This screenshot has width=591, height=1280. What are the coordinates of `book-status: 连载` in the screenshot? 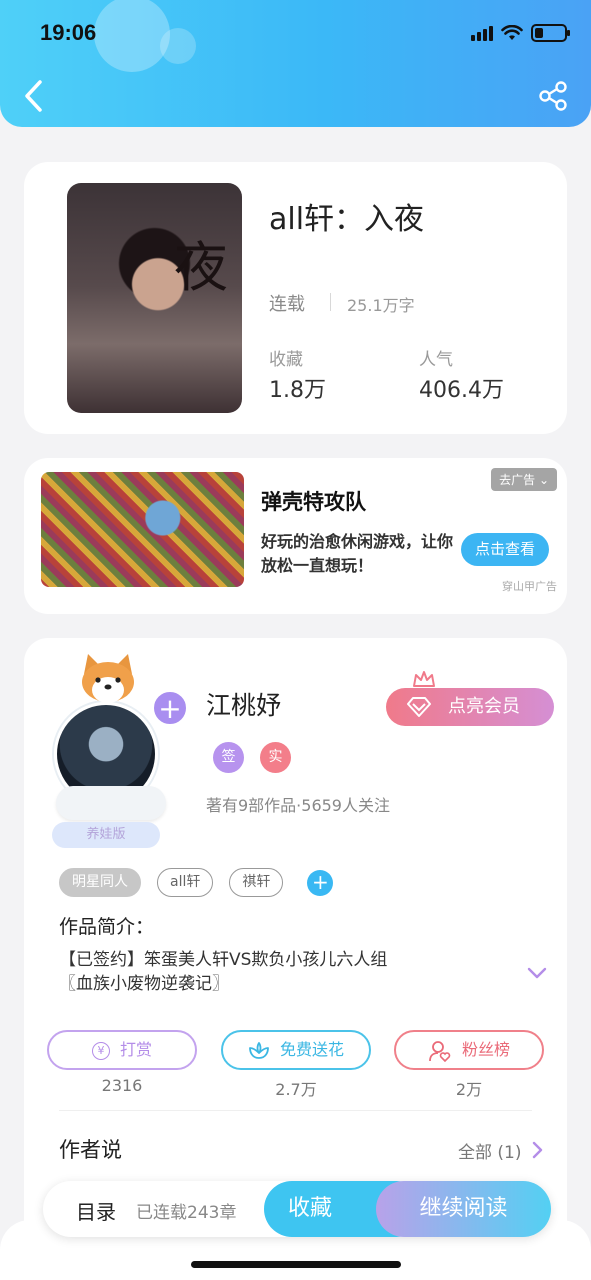 It's located at (287, 304).